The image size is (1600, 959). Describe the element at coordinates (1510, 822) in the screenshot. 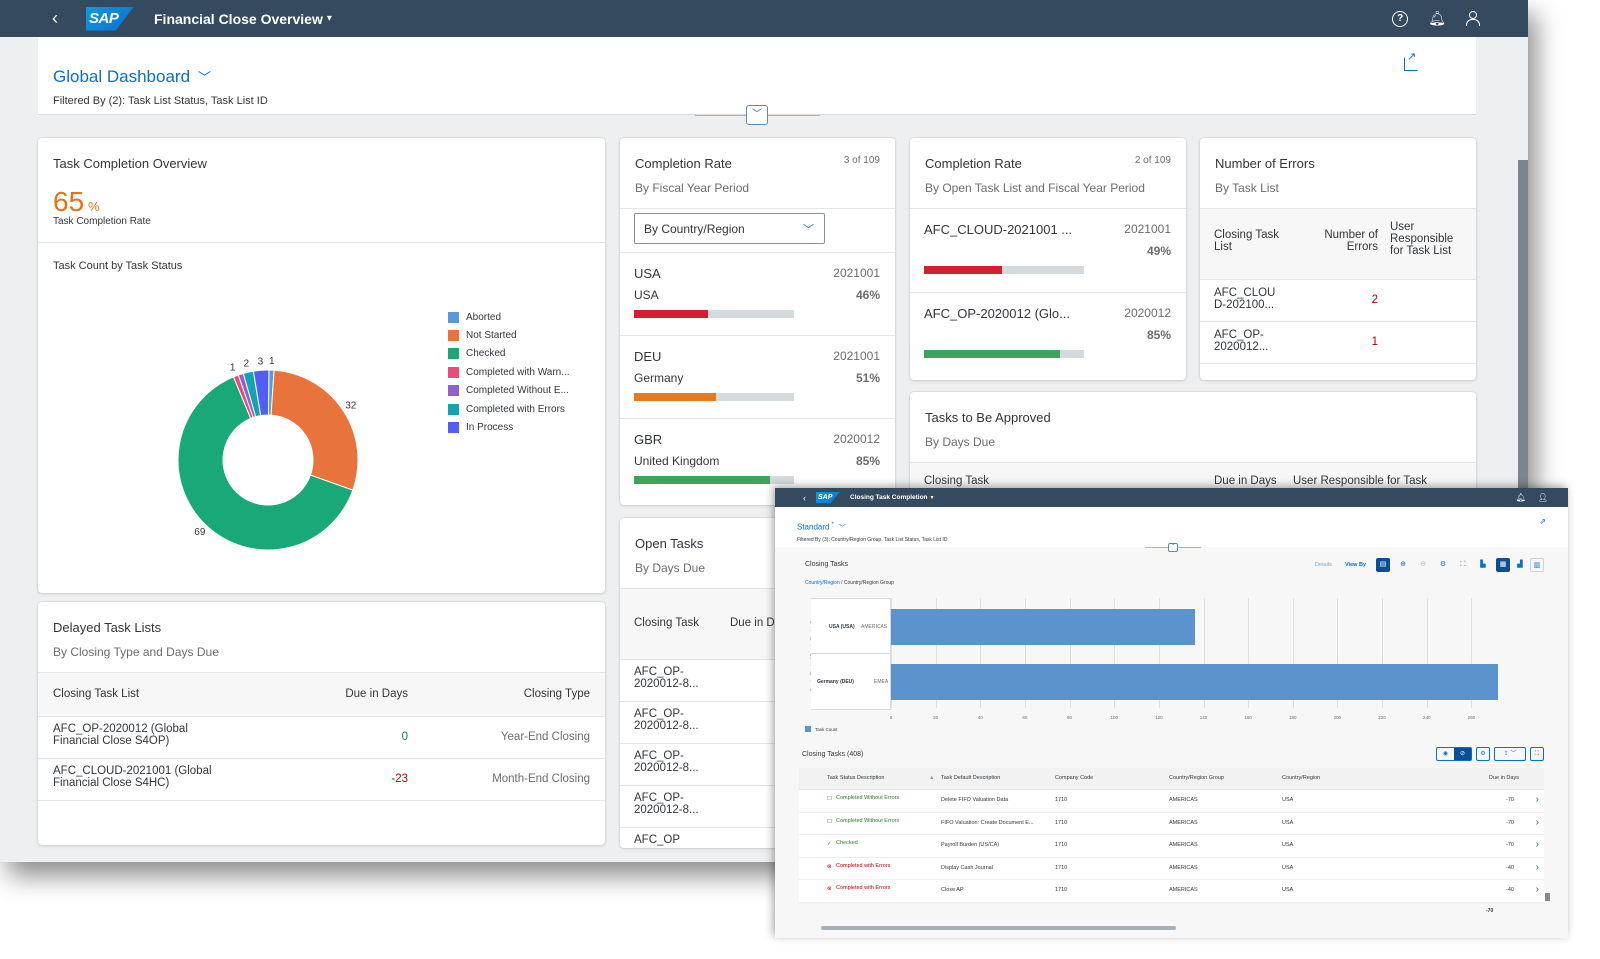

I see `due-in-days-cell: -70` at that location.